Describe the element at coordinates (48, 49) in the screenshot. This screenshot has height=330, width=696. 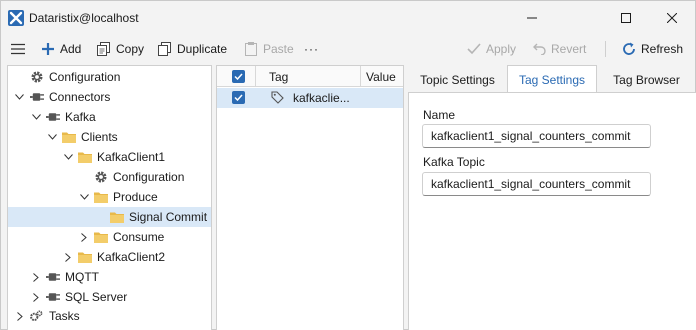
I see `plus-icon` at that location.